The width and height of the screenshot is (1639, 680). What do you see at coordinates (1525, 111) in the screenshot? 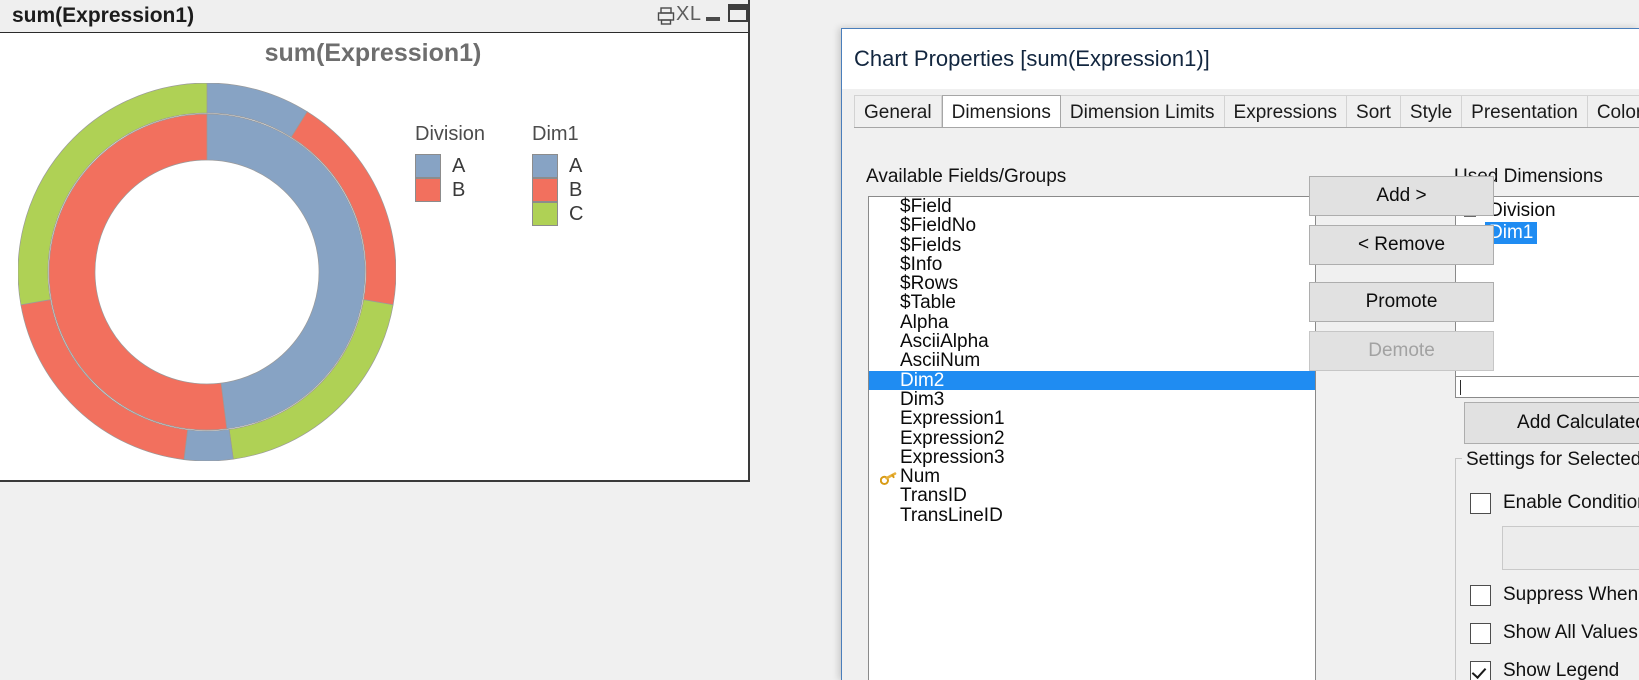
I see `tab-presentation: Presentation` at bounding box center [1525, 111].